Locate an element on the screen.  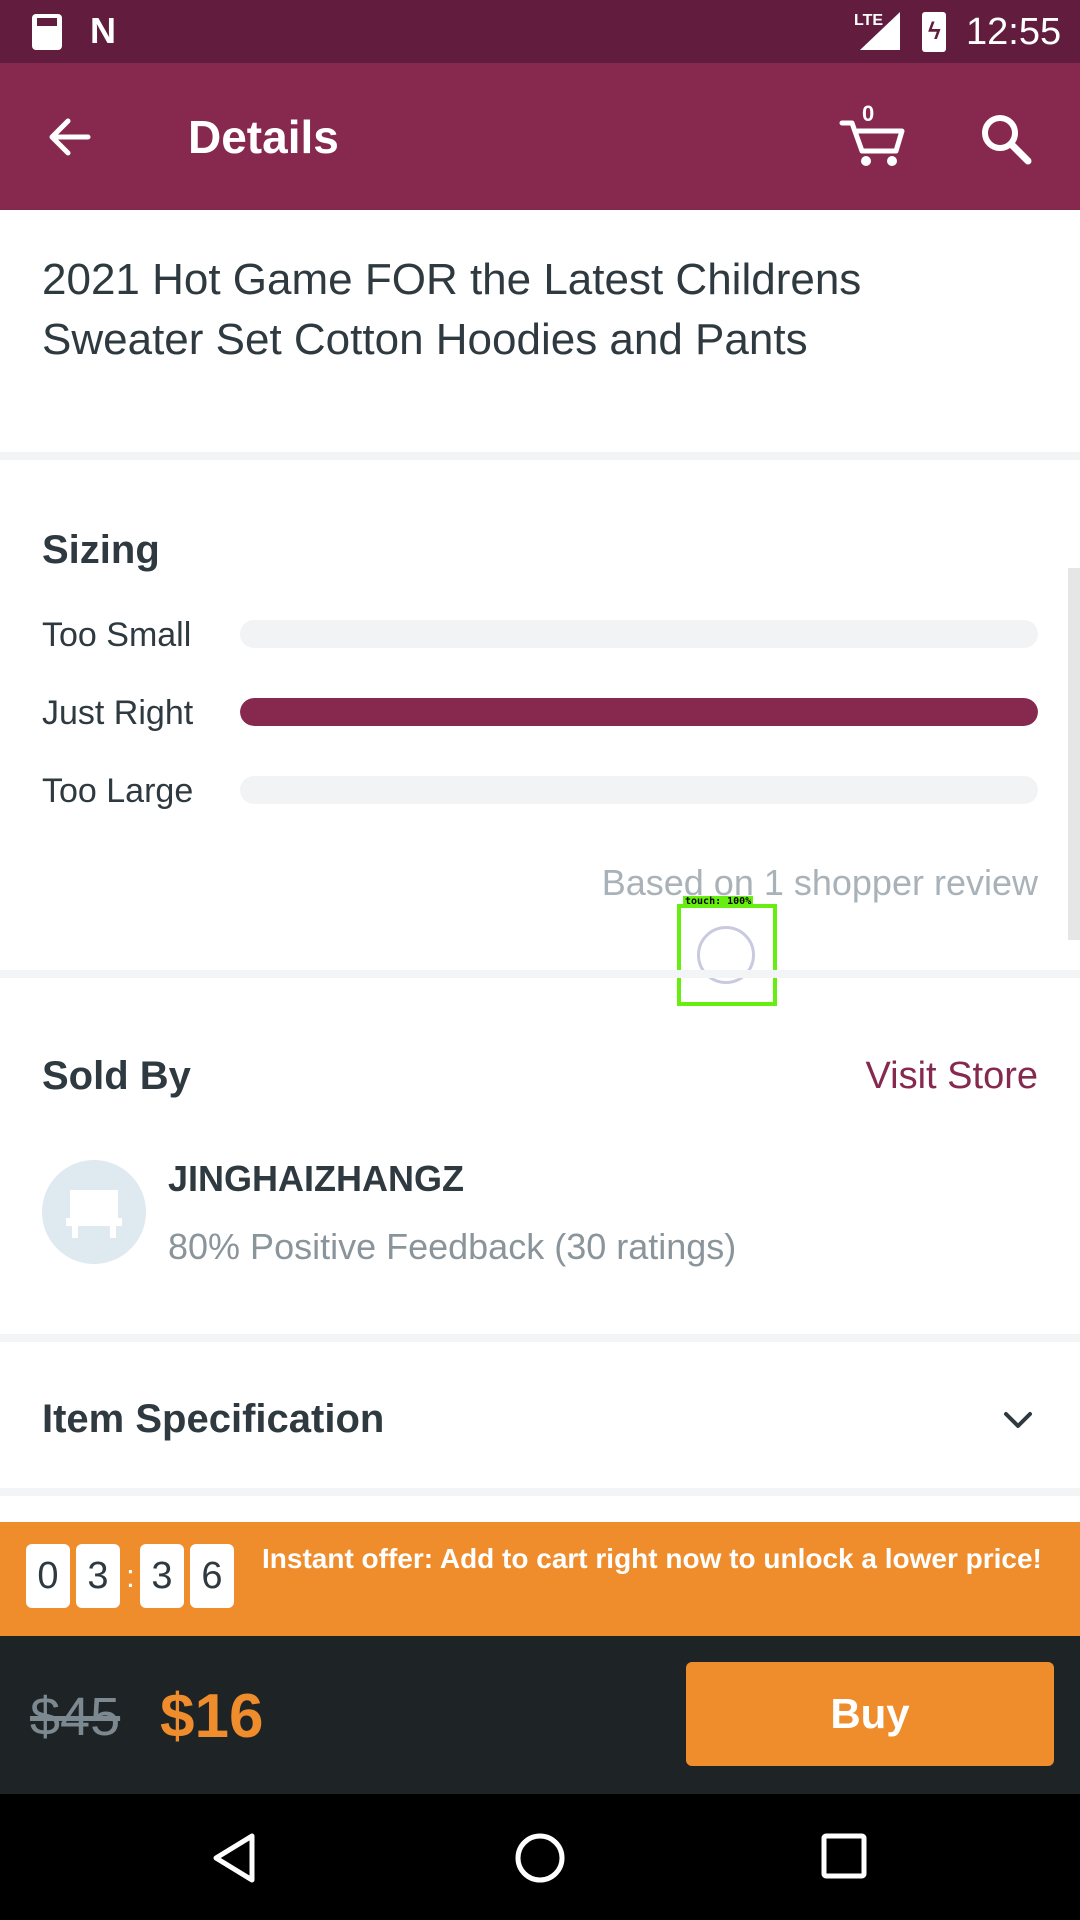
system-nav-bar is located at coordinates (540, 1857).